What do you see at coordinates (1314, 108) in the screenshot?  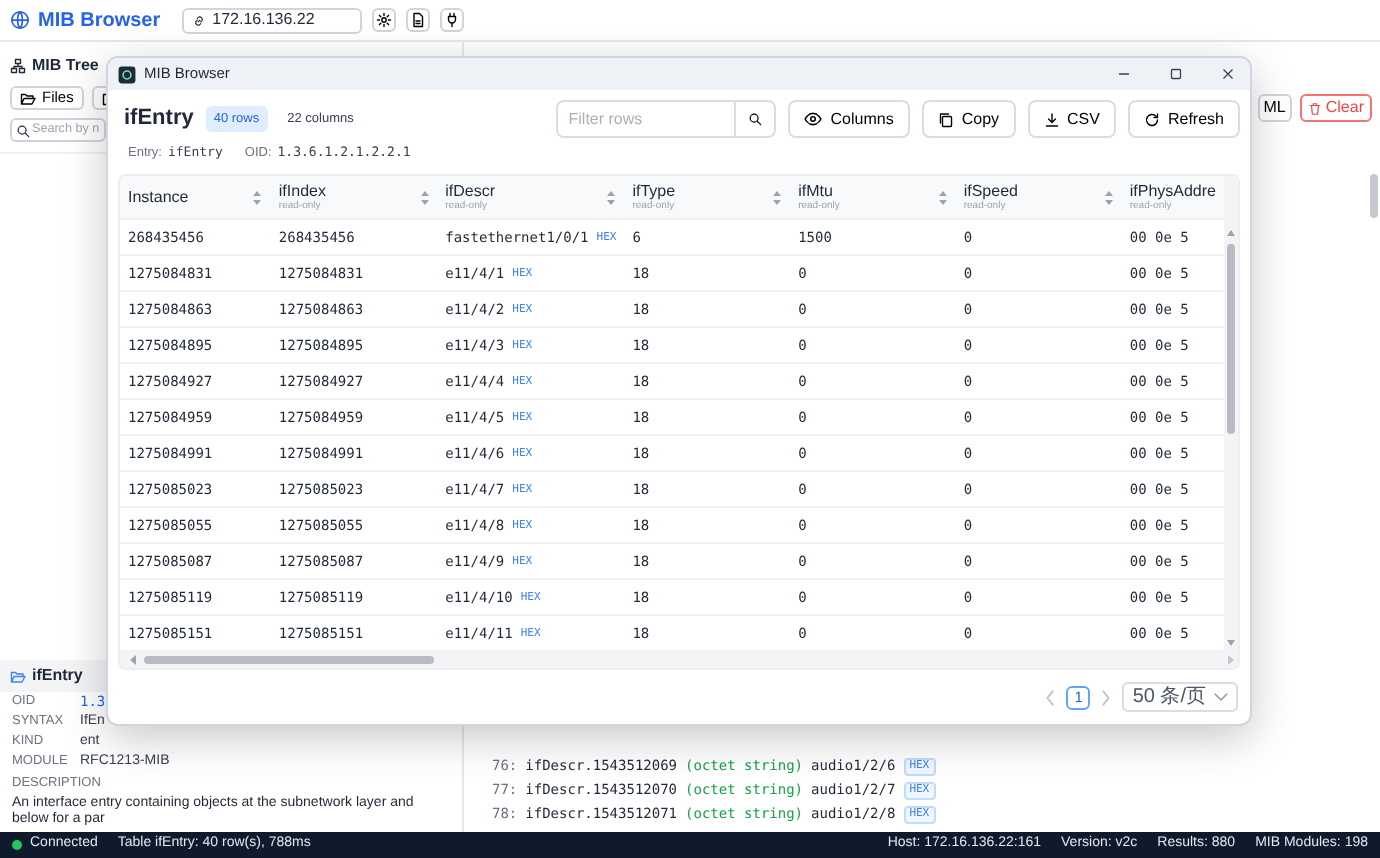 I see `trash-icon` at bounding box center [1314, 108].